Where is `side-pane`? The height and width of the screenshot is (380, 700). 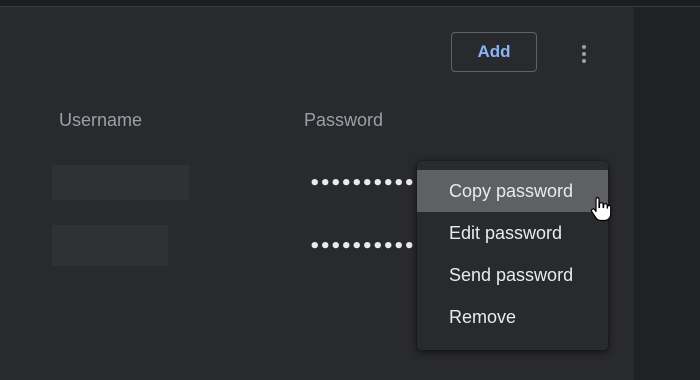 side-pane is located at coordinates (667, 193).